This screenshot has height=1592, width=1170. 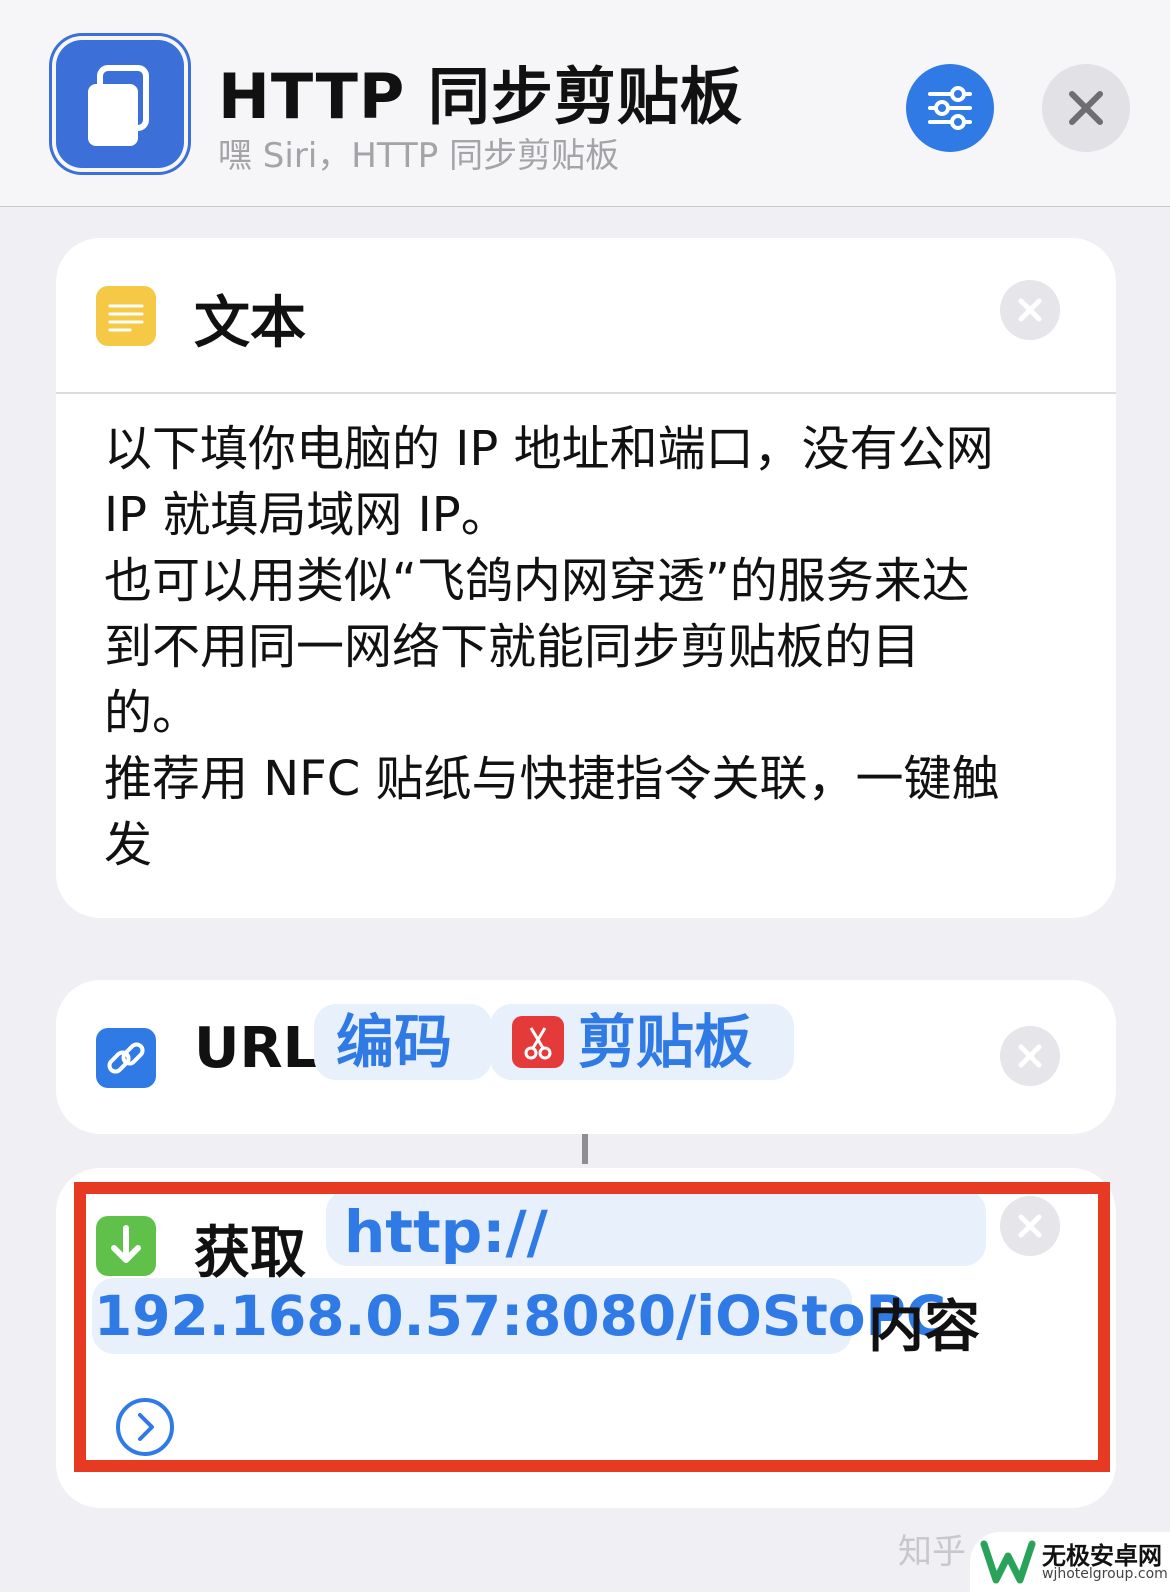 What do you see at coordinates (480, 96) in the screenshot?
I see `shortcut-title: HTTP 同步剪贴板` at bounding box center [480, 96].